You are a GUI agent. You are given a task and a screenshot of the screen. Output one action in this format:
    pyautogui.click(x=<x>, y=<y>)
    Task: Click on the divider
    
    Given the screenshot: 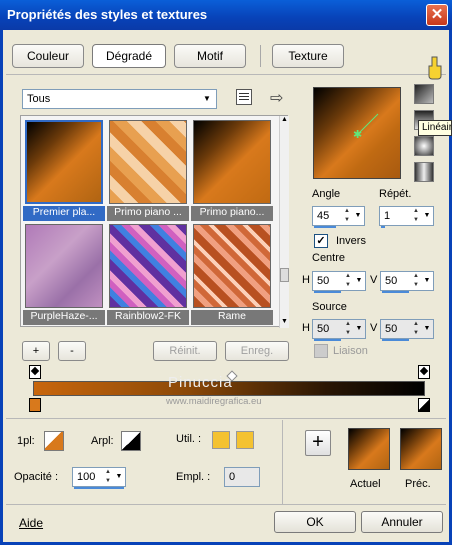 What is the action you would take?
    pyautogui.click(x=226, y=418)
    